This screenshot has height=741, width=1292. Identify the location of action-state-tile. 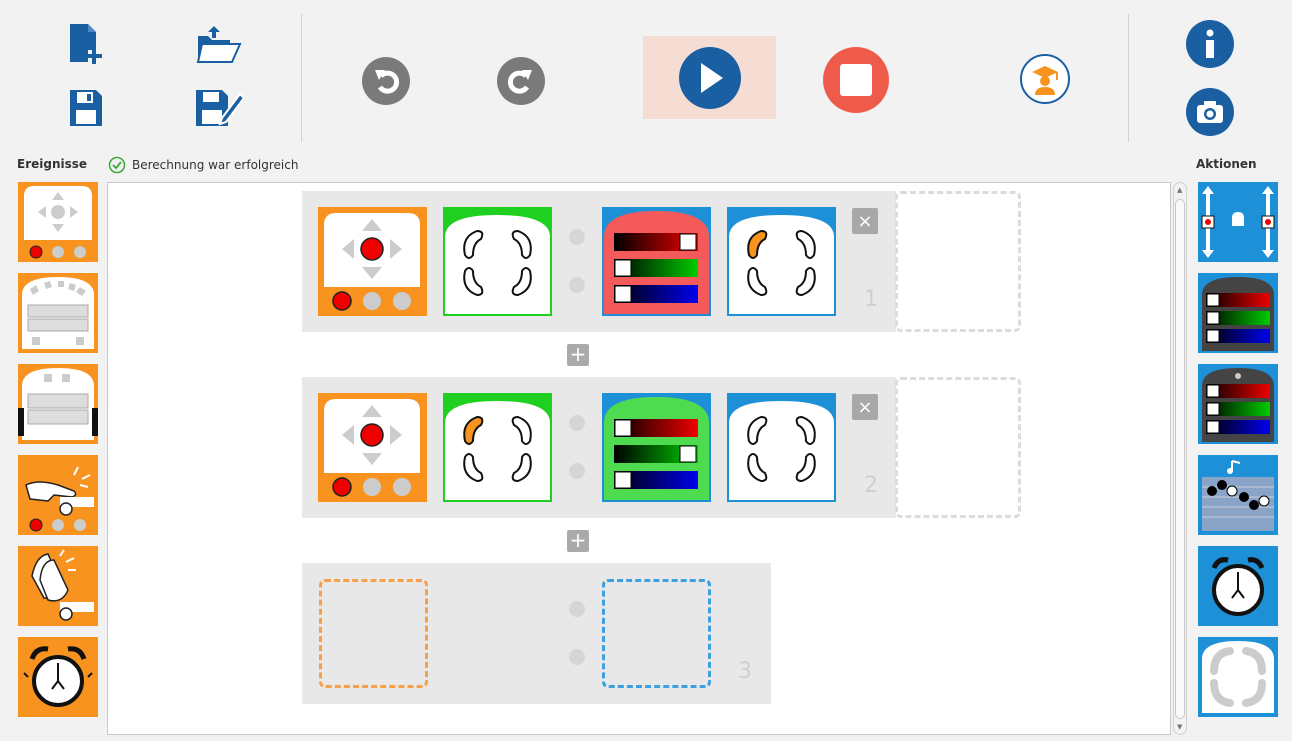
(1238, 677).